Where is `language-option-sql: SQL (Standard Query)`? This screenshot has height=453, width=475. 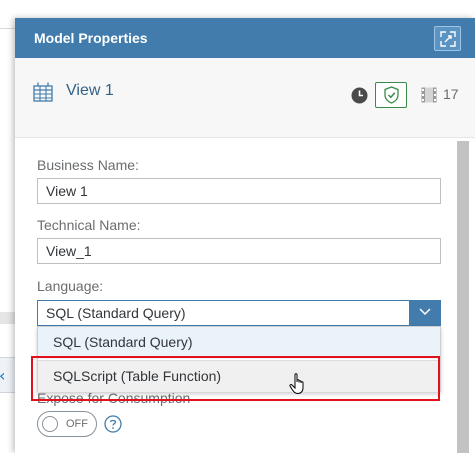
language-option-sql: SQL (Standard Query) is located at coordinates (239, 343).